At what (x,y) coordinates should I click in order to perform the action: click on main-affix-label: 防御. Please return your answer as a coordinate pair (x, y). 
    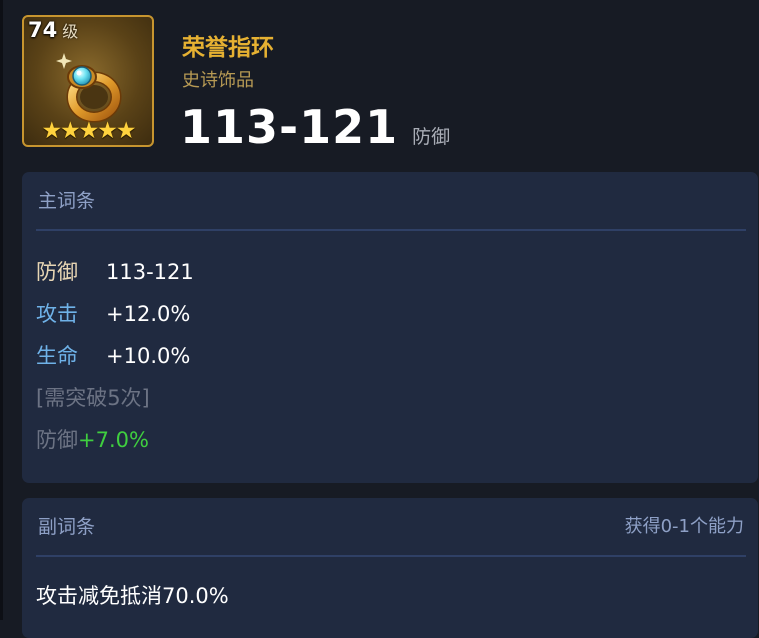
    Looking at the image, I should click on (57, 272).